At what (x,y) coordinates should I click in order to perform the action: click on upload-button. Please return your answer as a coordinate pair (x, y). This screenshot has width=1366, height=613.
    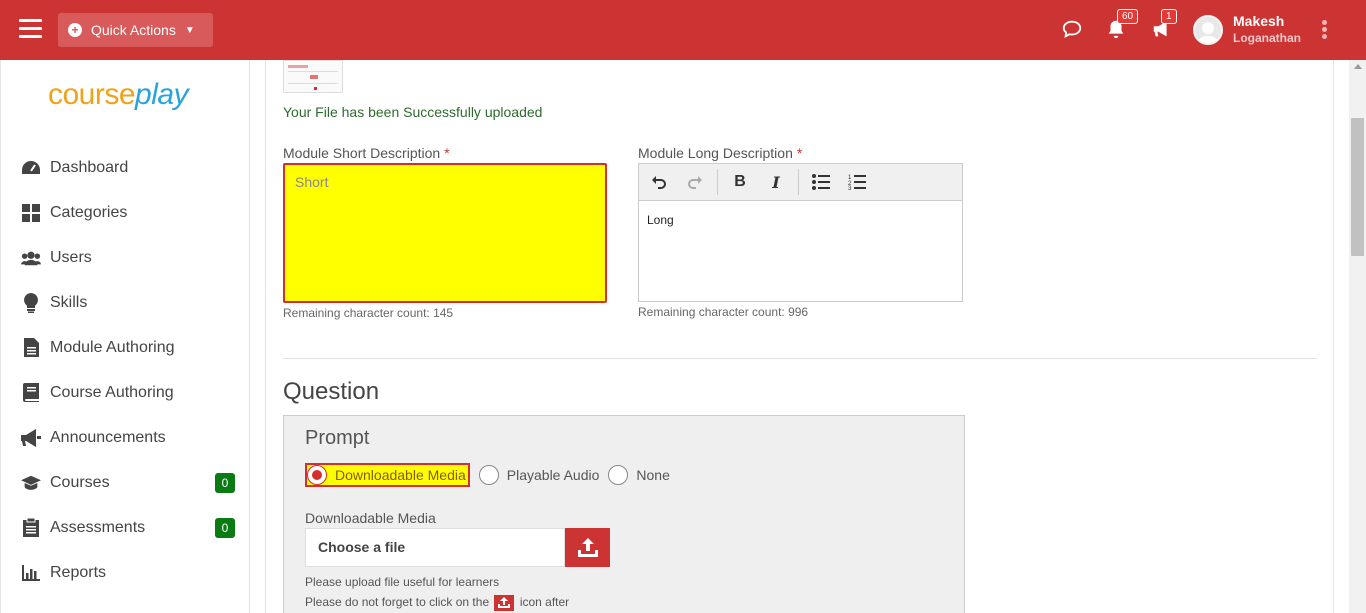
    Looking at the image, I should click on (587, 547).